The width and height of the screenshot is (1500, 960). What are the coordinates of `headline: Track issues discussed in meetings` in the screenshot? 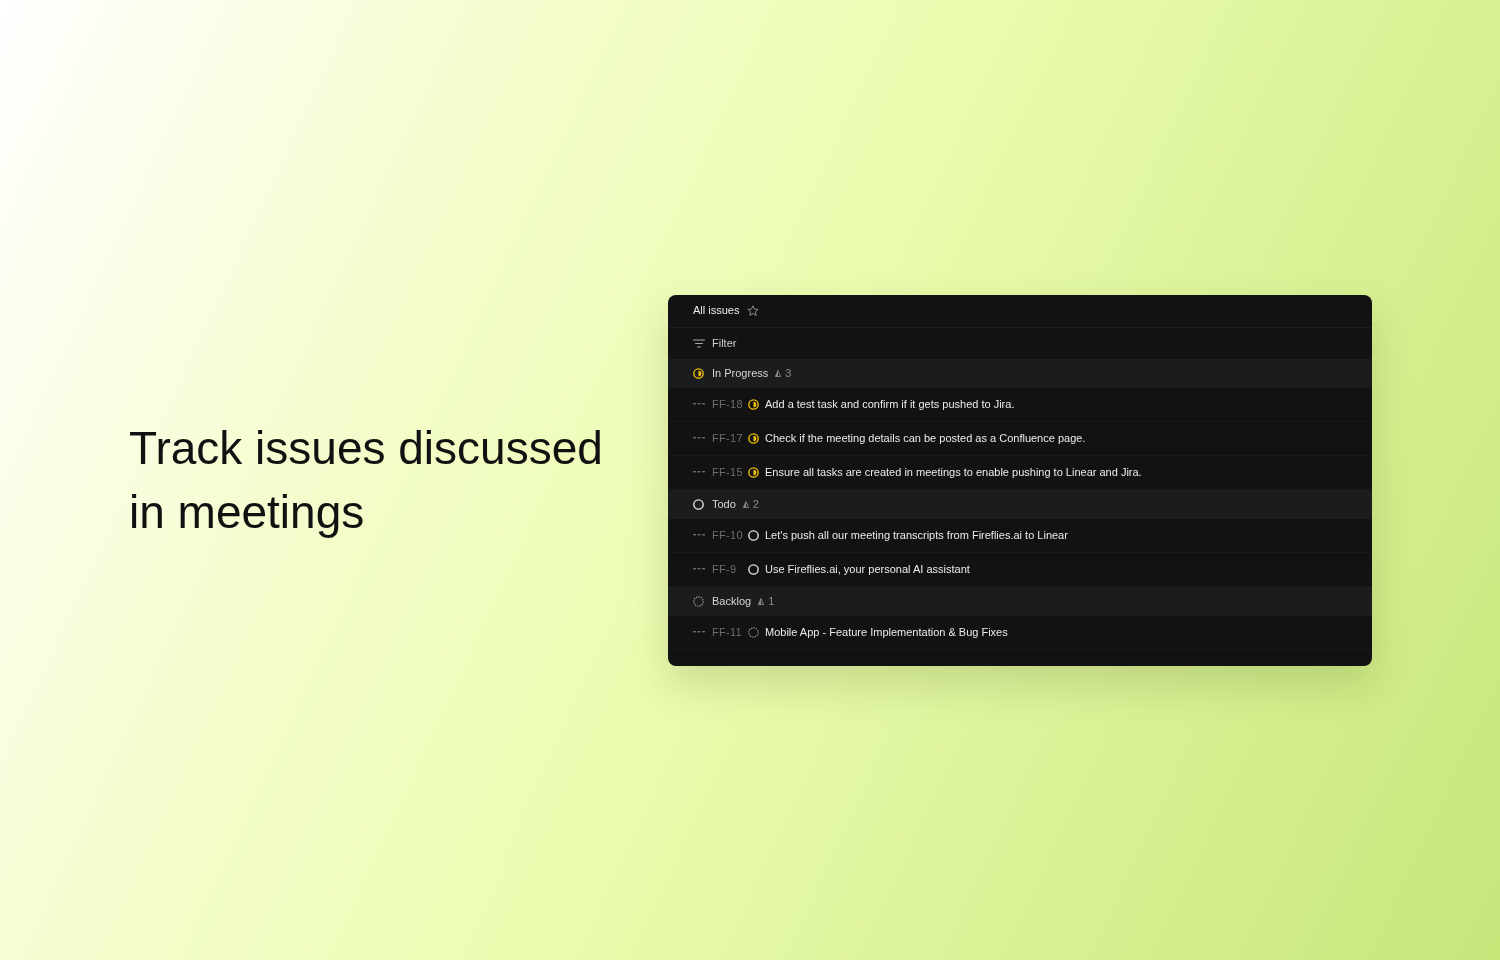 It's located at (366, 480).